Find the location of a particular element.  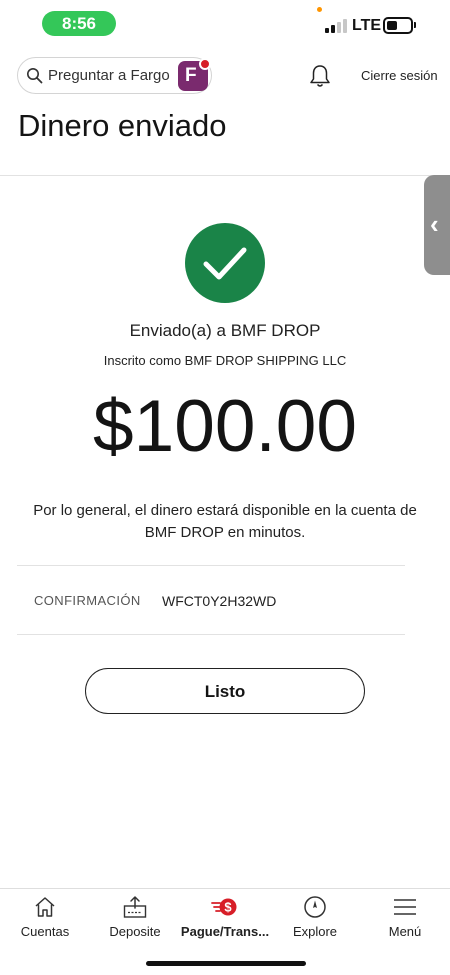

search-icon is located at coordinates (35, 76).